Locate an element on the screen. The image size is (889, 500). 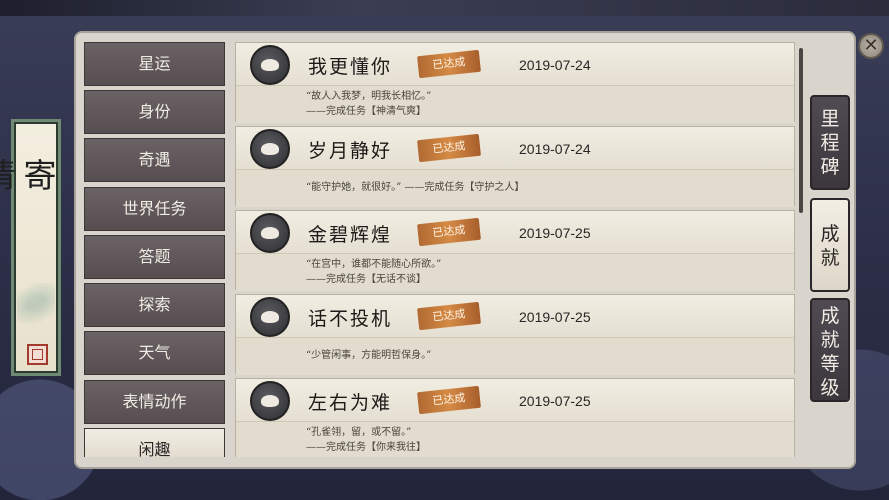
tab-char: 程 is located at coordinates (830, 143).